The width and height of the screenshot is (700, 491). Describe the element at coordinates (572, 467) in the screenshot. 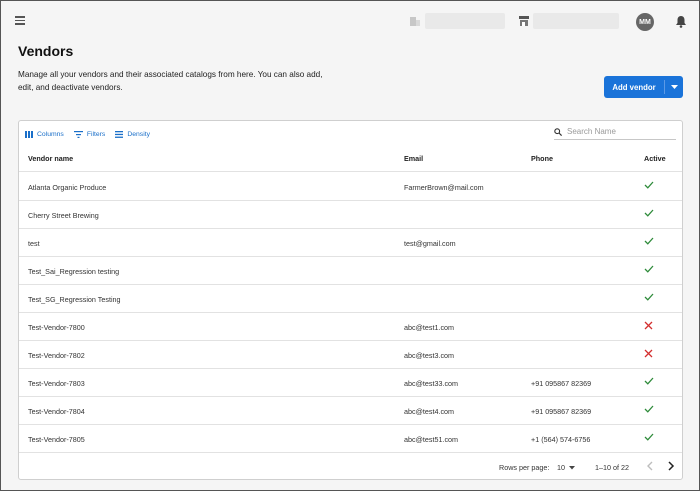

I see `chevron-down-icon` at that location.